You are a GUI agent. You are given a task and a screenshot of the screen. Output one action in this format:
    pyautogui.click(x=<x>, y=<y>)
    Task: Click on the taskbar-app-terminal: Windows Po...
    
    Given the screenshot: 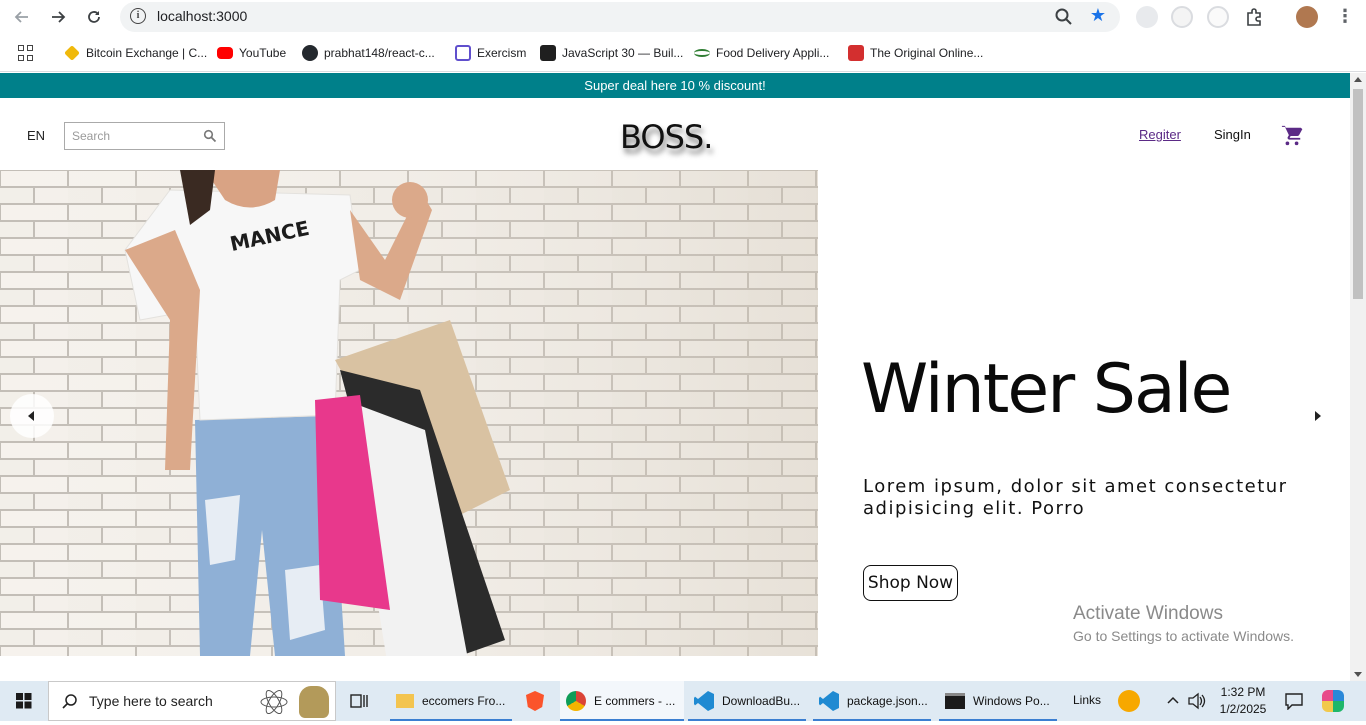 What is the action you would take?
    pyautogui.click(x=998, y=701)
    